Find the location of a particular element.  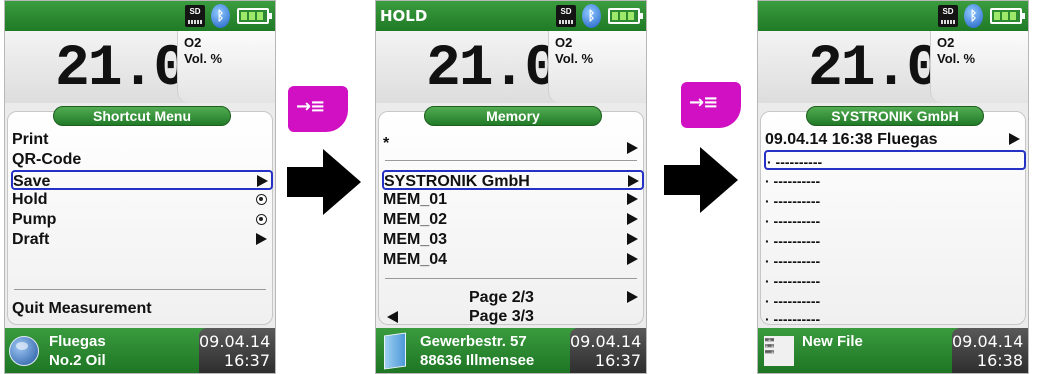

fuel-name: No.2 Oil is located at coordinates (77, 360).